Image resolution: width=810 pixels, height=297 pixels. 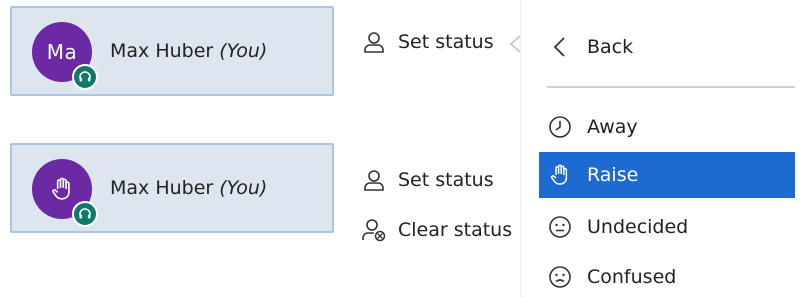 What do you see at coordinates (638, 227) in the screenshot?
I see `status-option-label: Undecided` at bounding box center [638, 227].